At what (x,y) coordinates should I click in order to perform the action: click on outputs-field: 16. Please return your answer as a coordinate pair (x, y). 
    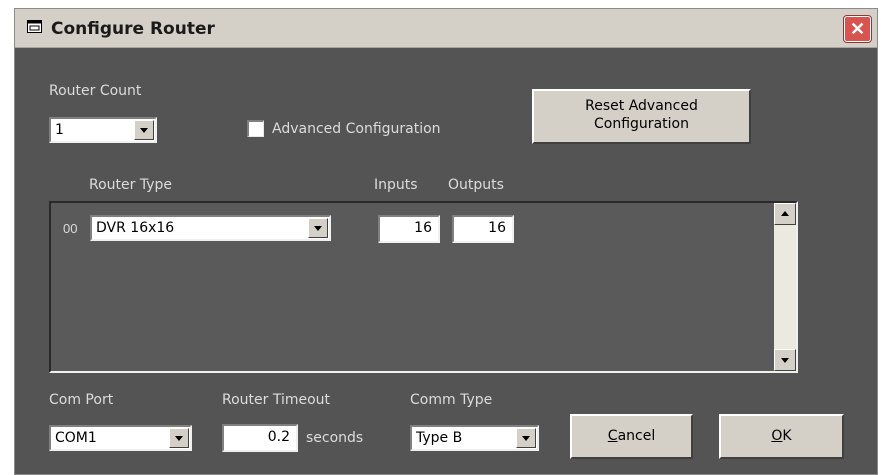
    Looking at the image, I should click on (483, 229).